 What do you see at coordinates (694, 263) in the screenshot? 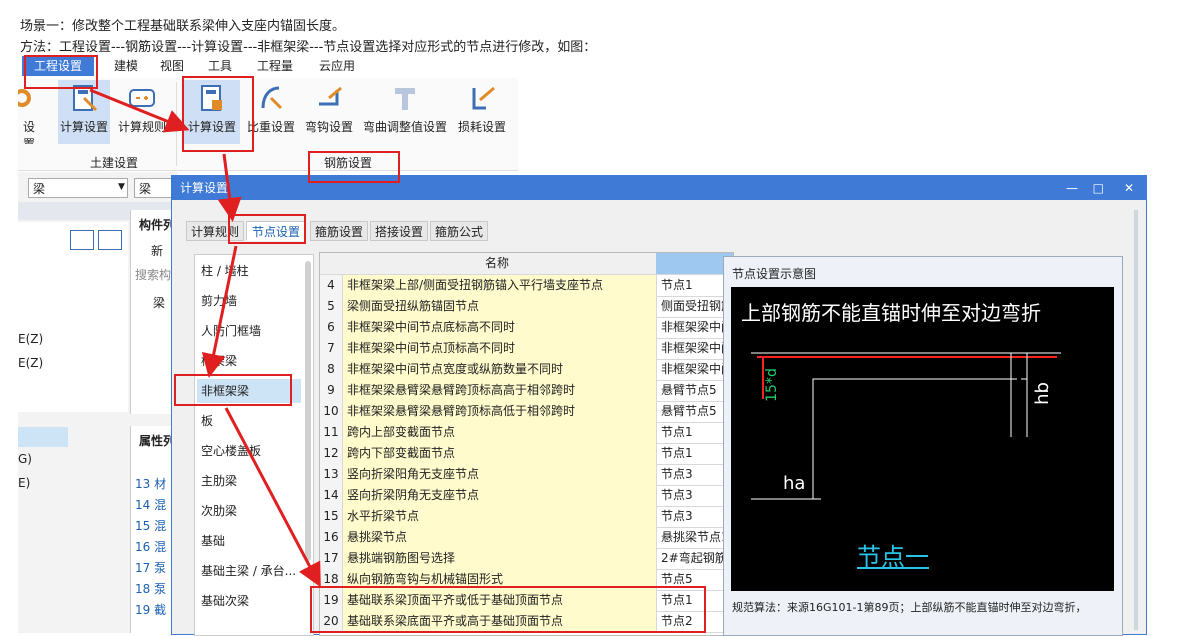
I see `grid-header-value` at bounding box center [694, 263].